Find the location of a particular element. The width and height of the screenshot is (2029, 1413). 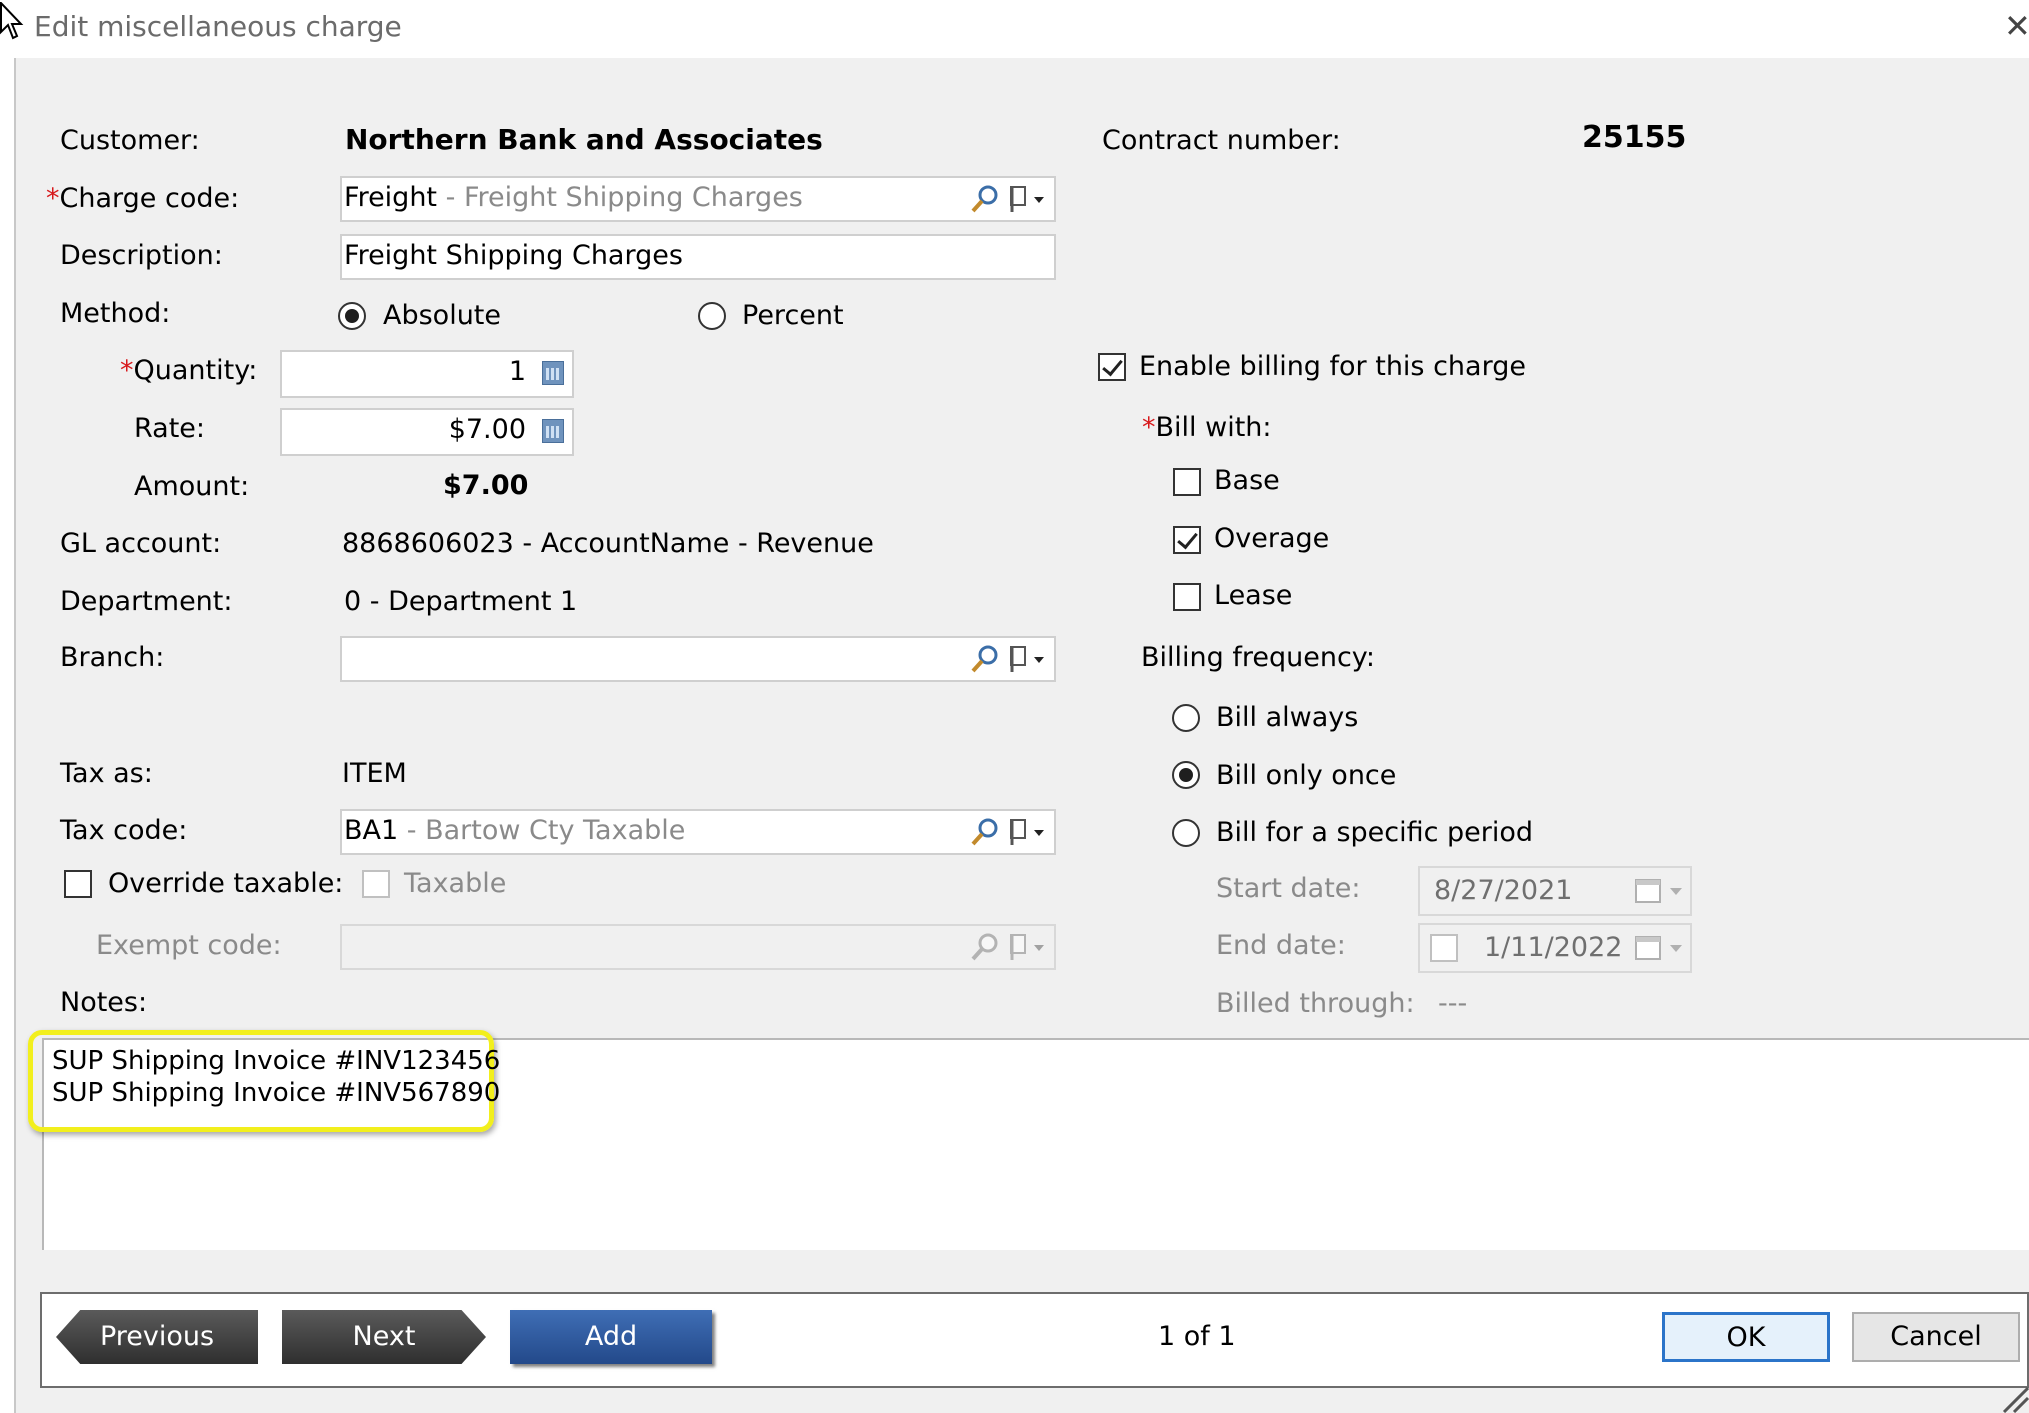

rate-label: Rate: is located at coordinates (170, 428).